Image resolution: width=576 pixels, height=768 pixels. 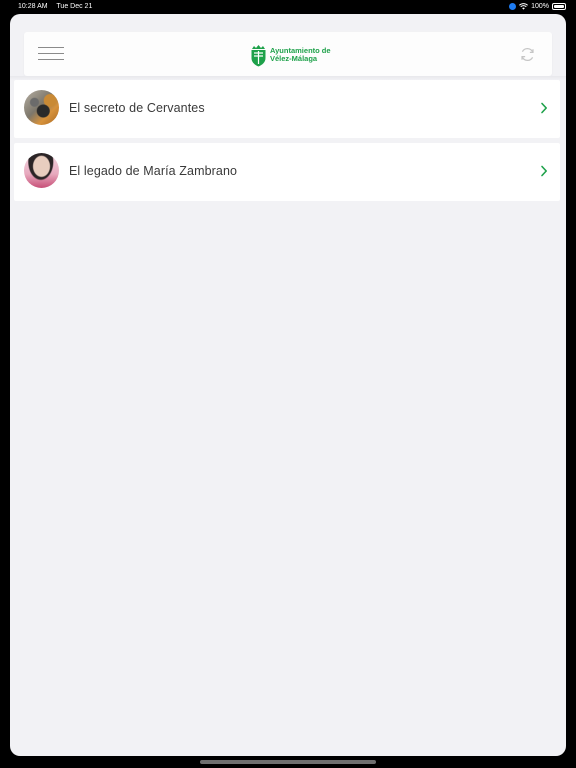 What do you see at coordinates (288, 762) in the screenshot?
I see `home-indicator` at bounding box center [288, 762].